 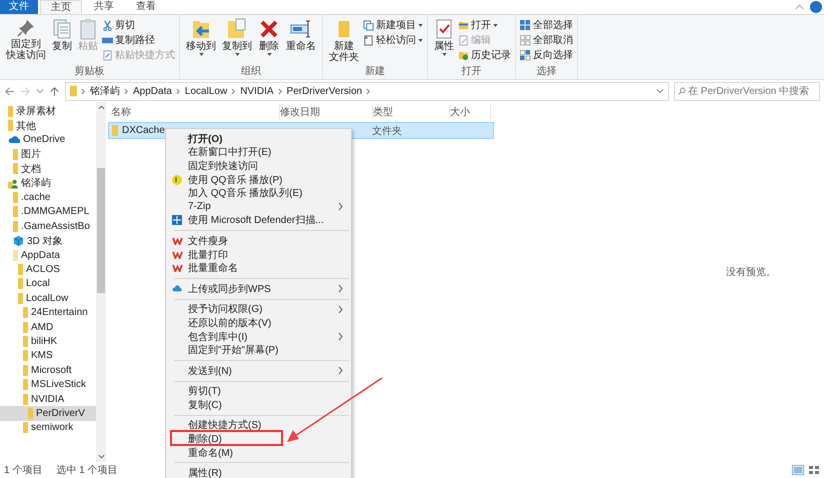 What do you see at coordinates (375, 72) in the screenshot?
I see `group-label: 新建` at bounding box center [375, 72].